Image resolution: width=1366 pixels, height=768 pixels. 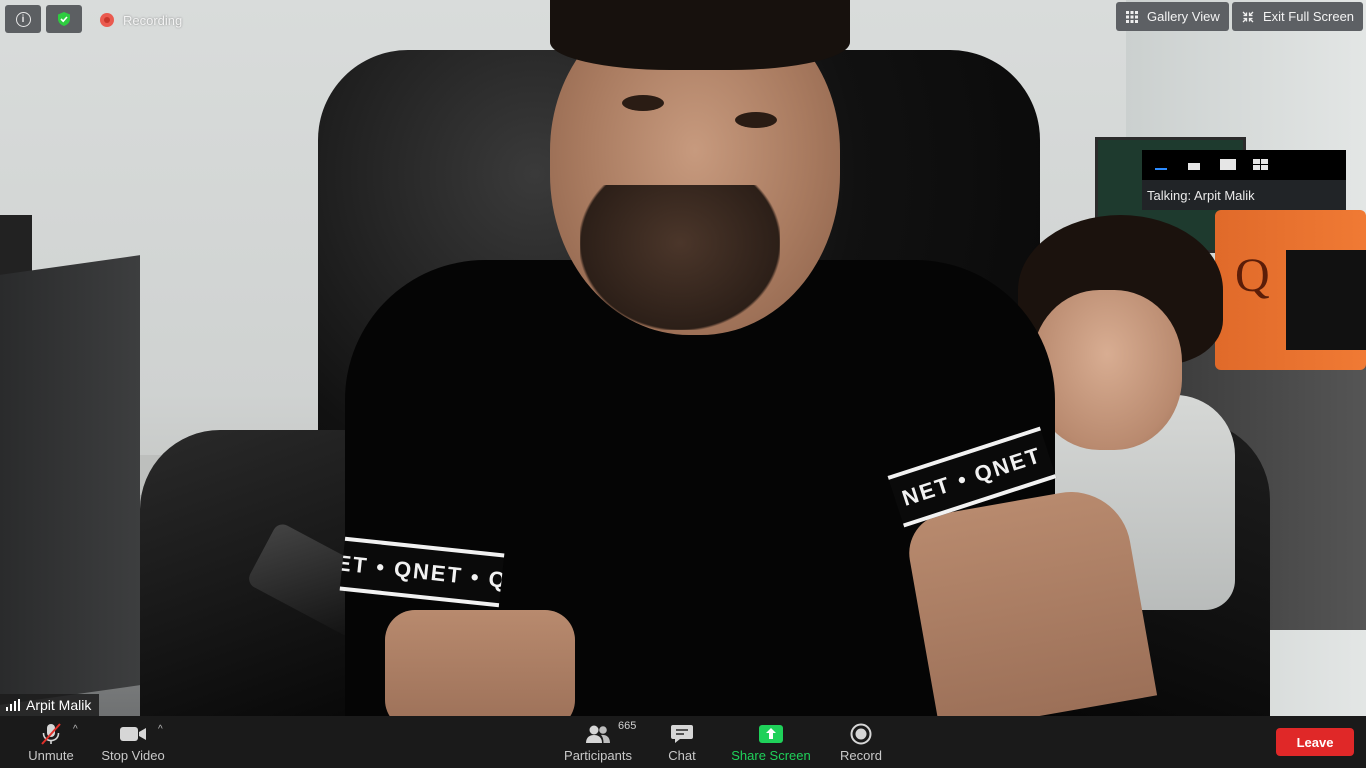 I want to click on exit-full-screen-button: Exit Full Screen, so click(x=1297, y=16).